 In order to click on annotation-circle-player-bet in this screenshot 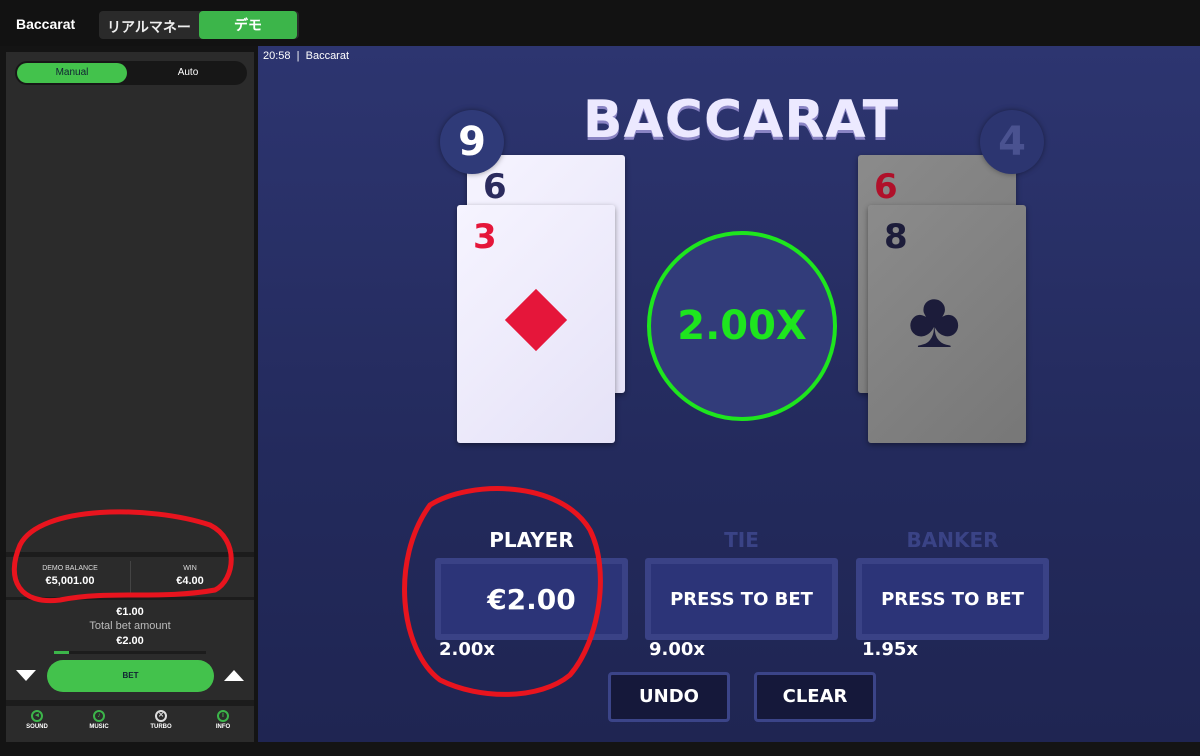, I will do `click(502, 591)`.